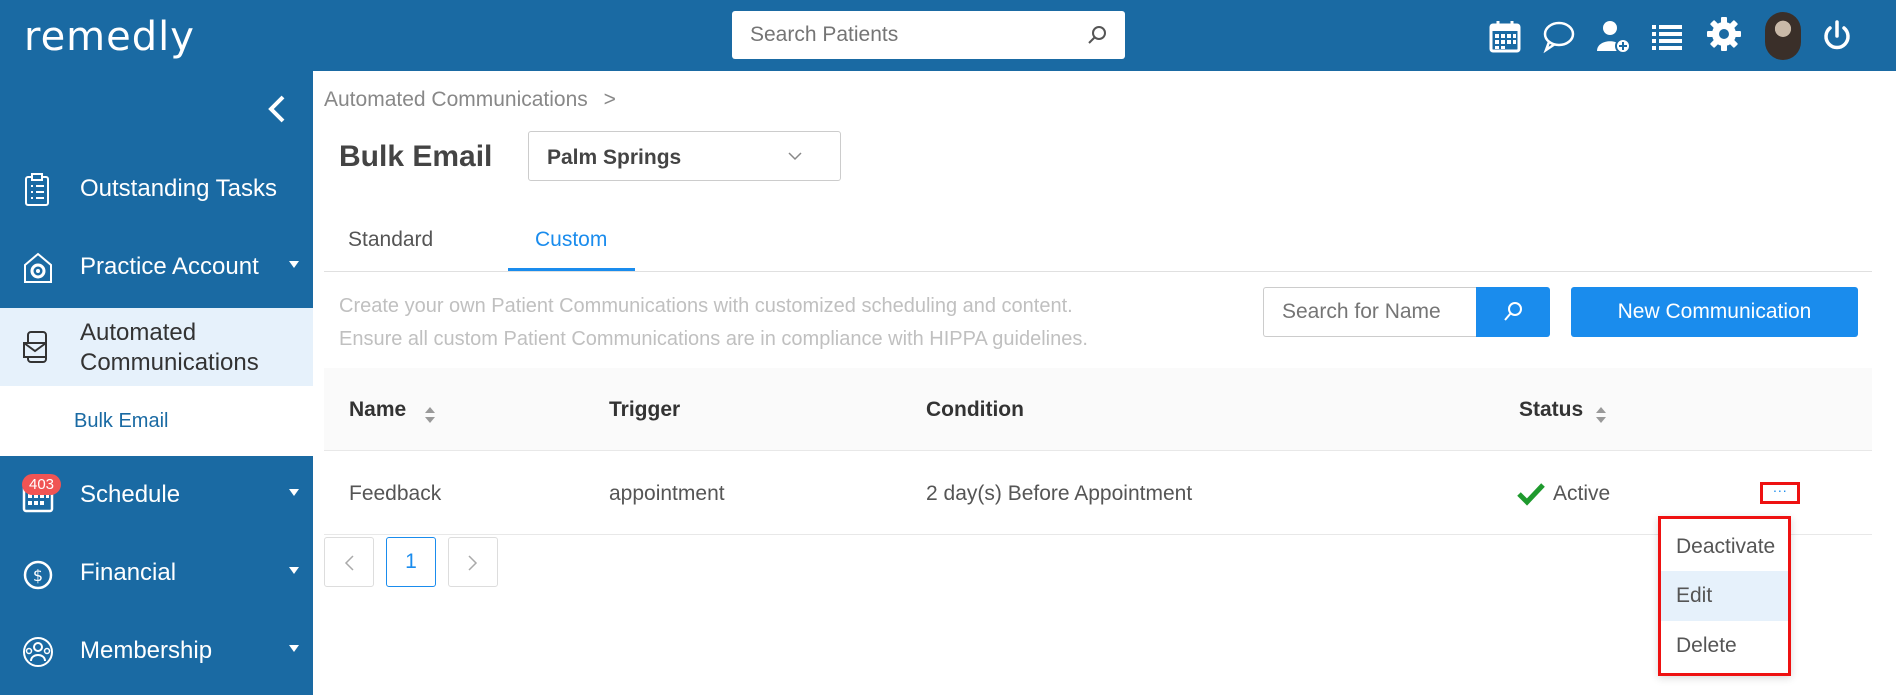 This screenshot has width=1896, height=695. Describe the element at coordinates (456, 99) in the screenshot. I see `breadcrumb-link: Automated Communications` at that location.